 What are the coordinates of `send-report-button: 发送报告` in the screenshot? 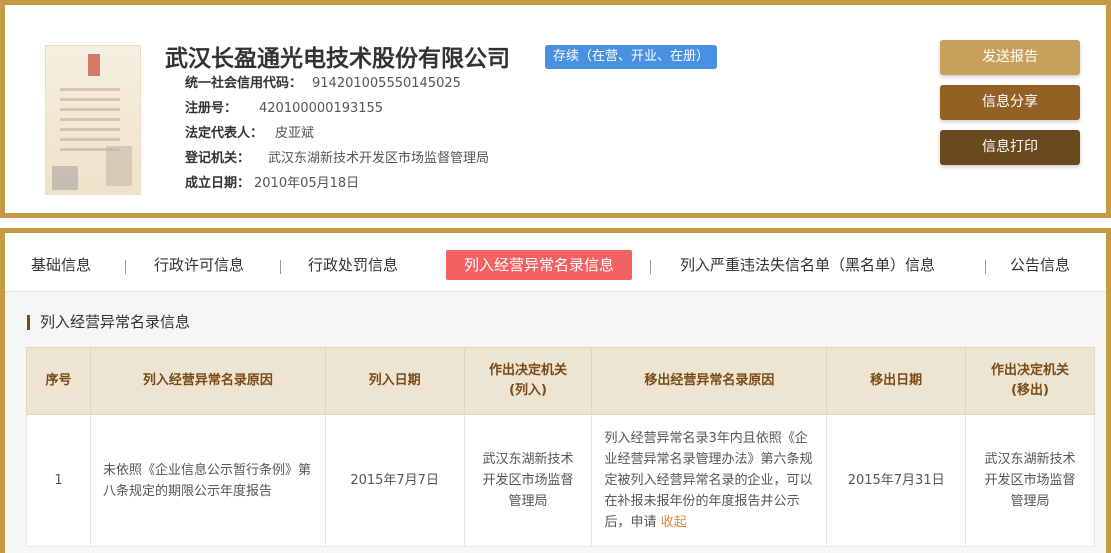 It's located at (1010, 57).